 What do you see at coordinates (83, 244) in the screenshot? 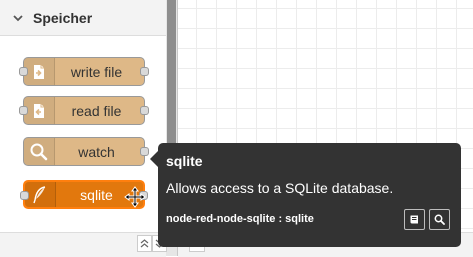
I see `palette-footer` at bounding box center [83, 244].